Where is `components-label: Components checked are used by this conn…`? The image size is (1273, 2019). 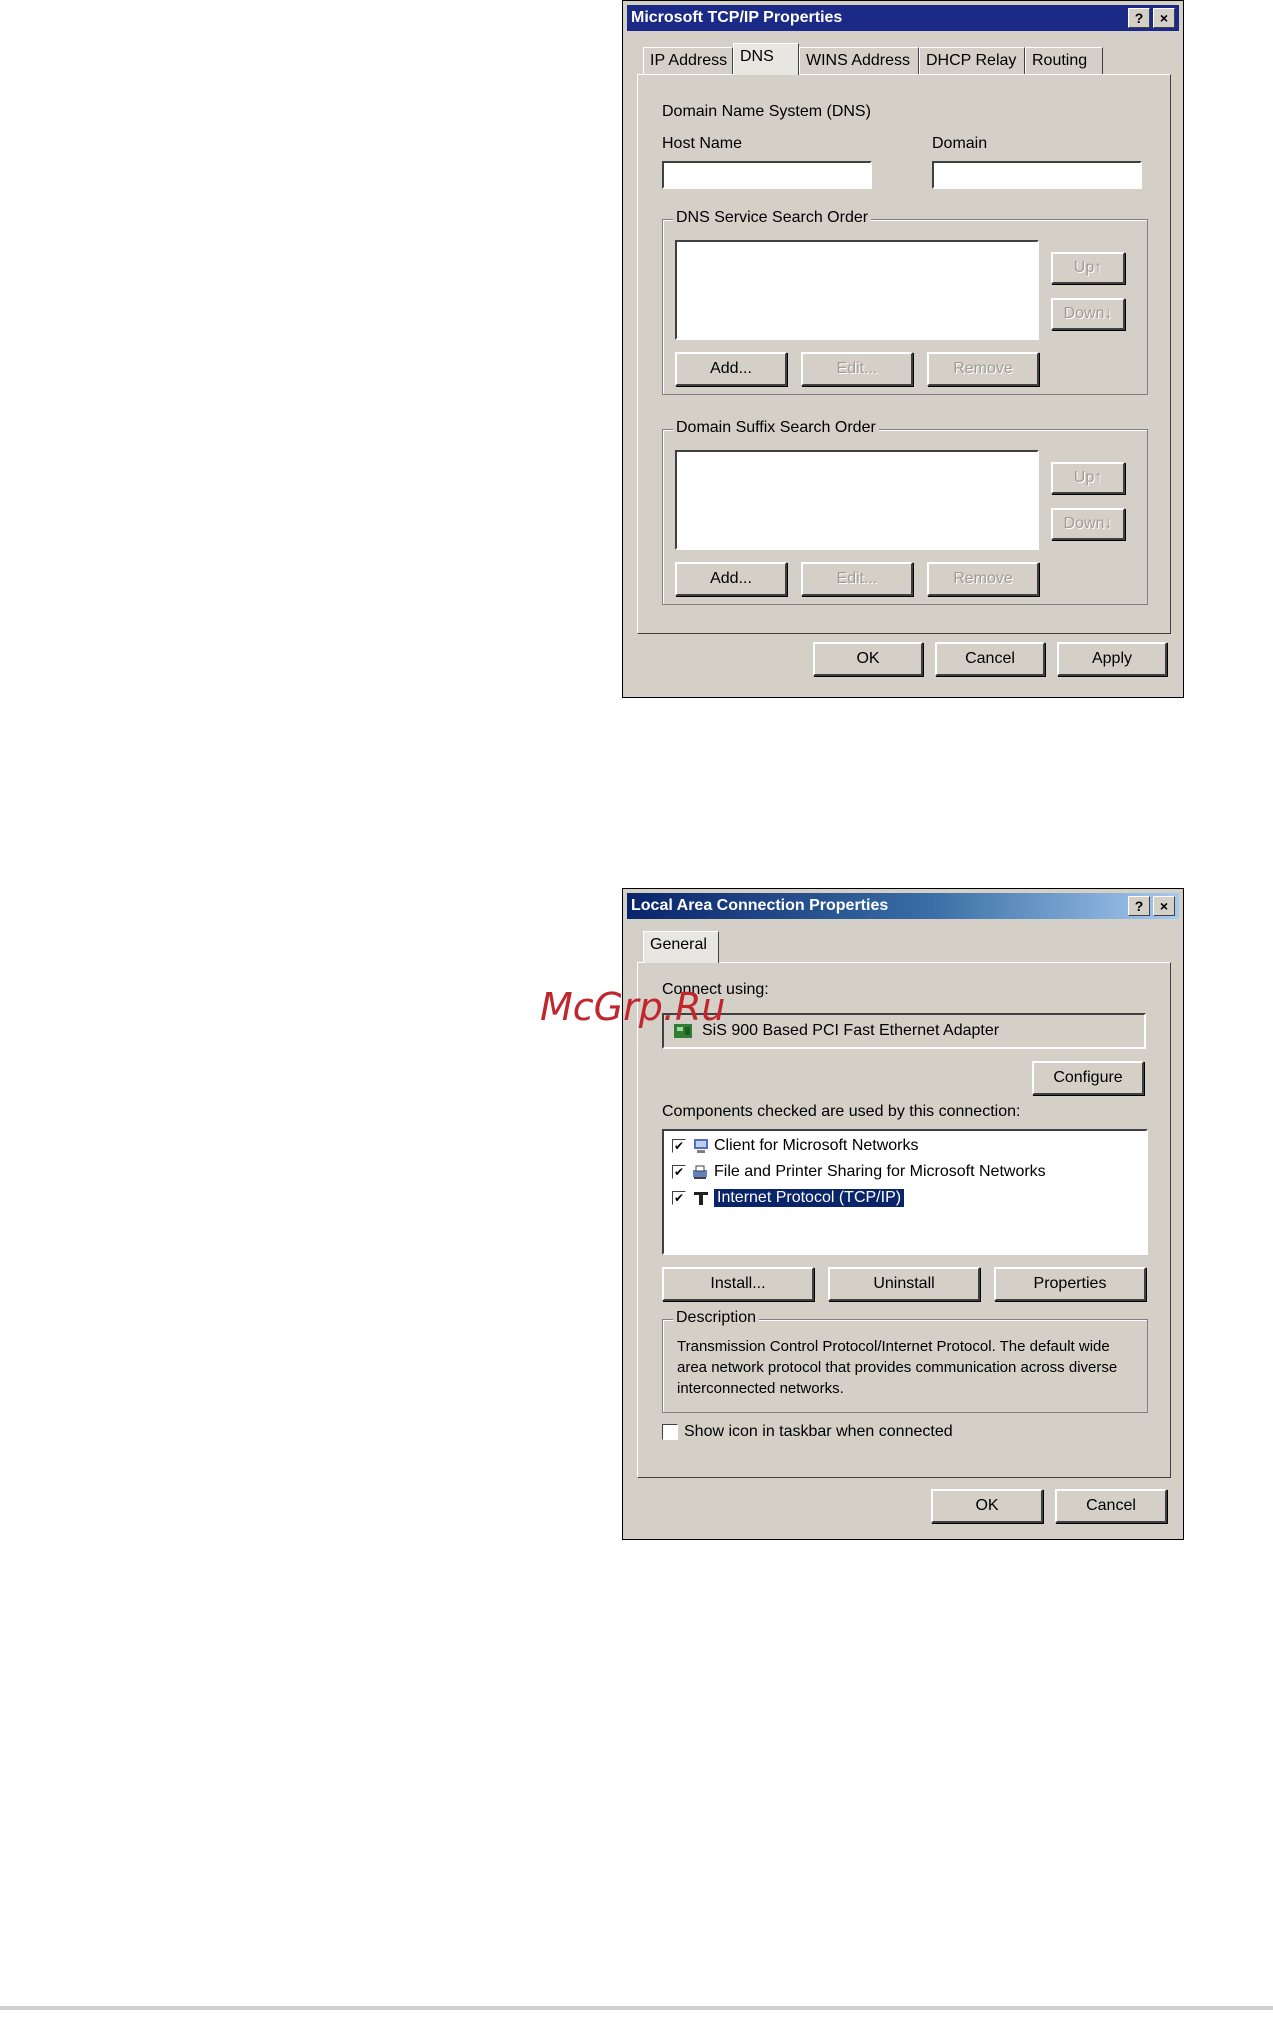 components-label: Components checked are used by this conn… is located at coordinates (841, 1111).